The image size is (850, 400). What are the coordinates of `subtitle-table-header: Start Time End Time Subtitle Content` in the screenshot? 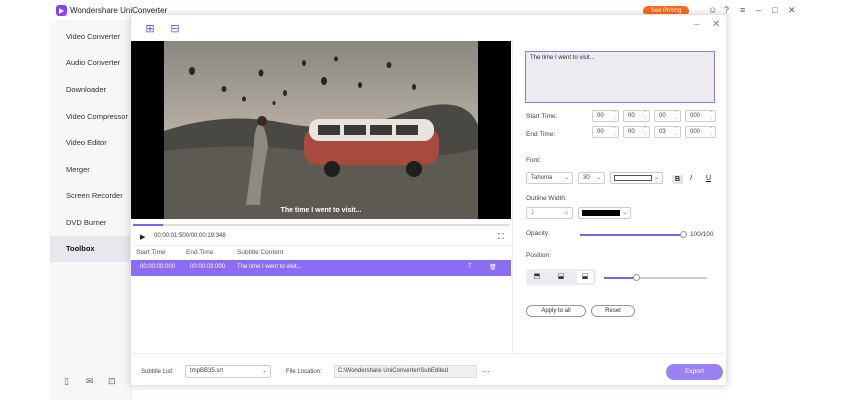 It's located at (321, 252).